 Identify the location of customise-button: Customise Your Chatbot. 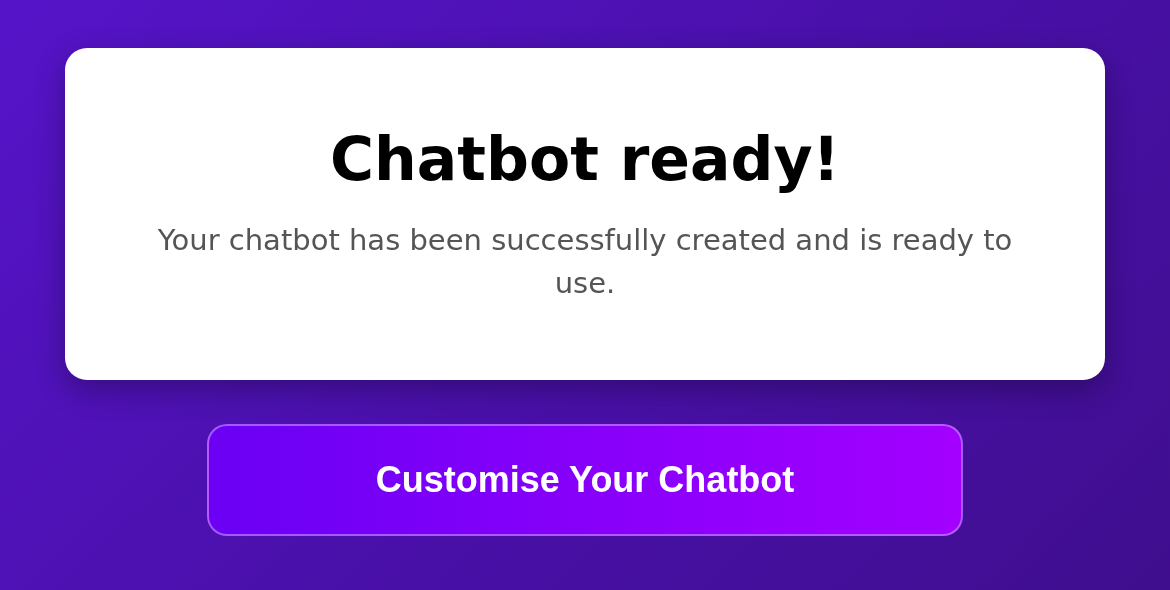
(585, 480).